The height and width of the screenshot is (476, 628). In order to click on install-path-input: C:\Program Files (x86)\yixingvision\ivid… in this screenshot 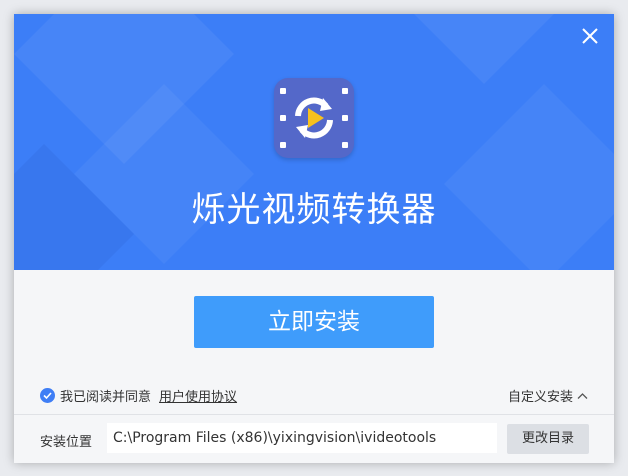, I will do `click(302, 438)`.